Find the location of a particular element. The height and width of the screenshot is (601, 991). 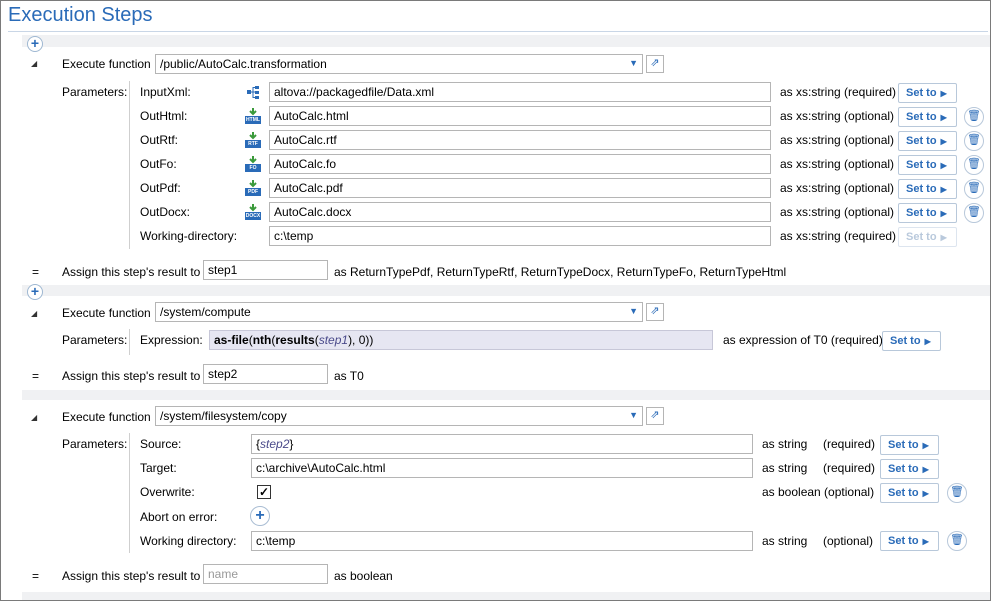

page-title: Execution Steps is located at coordinates (80, 15).